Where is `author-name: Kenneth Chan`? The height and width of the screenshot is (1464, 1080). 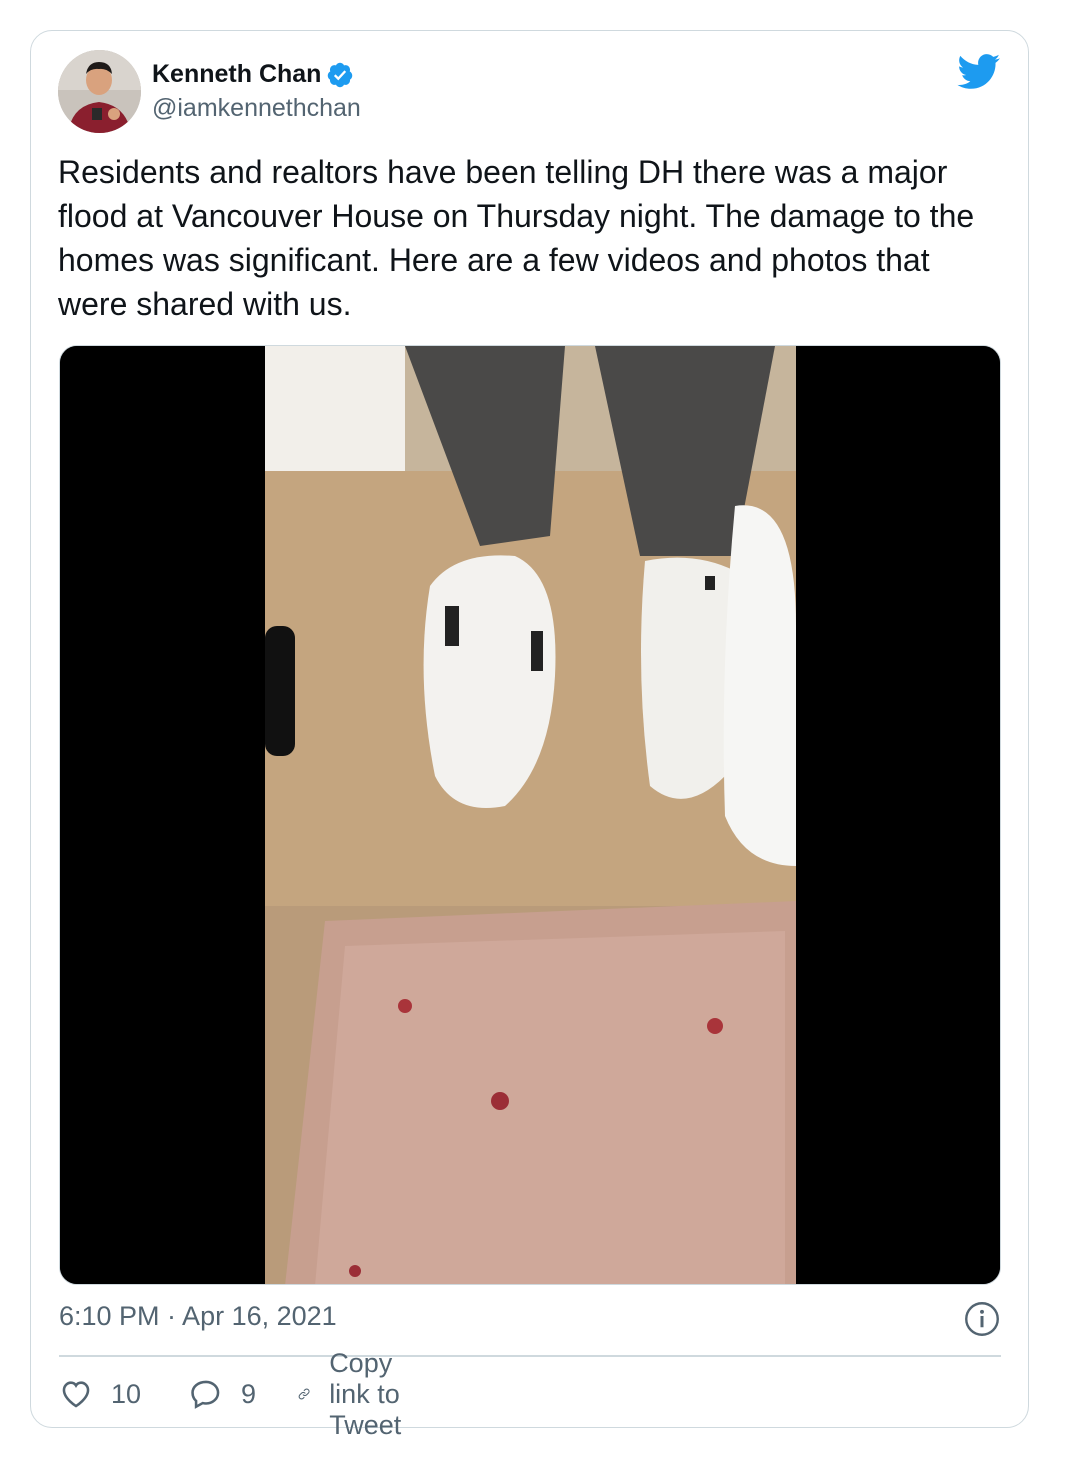
author-name: Kenneth Chan is located at coordinates (236, 74).